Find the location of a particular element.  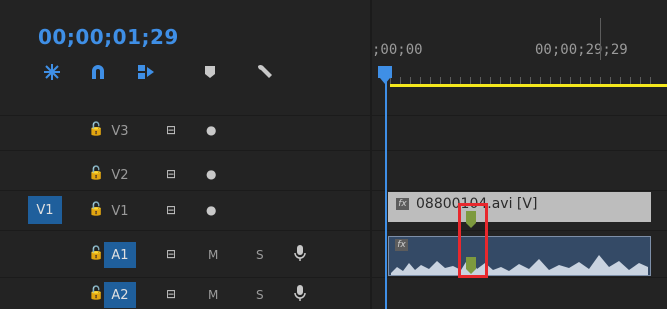

work-area-bar is located at coordinates (528, 85).